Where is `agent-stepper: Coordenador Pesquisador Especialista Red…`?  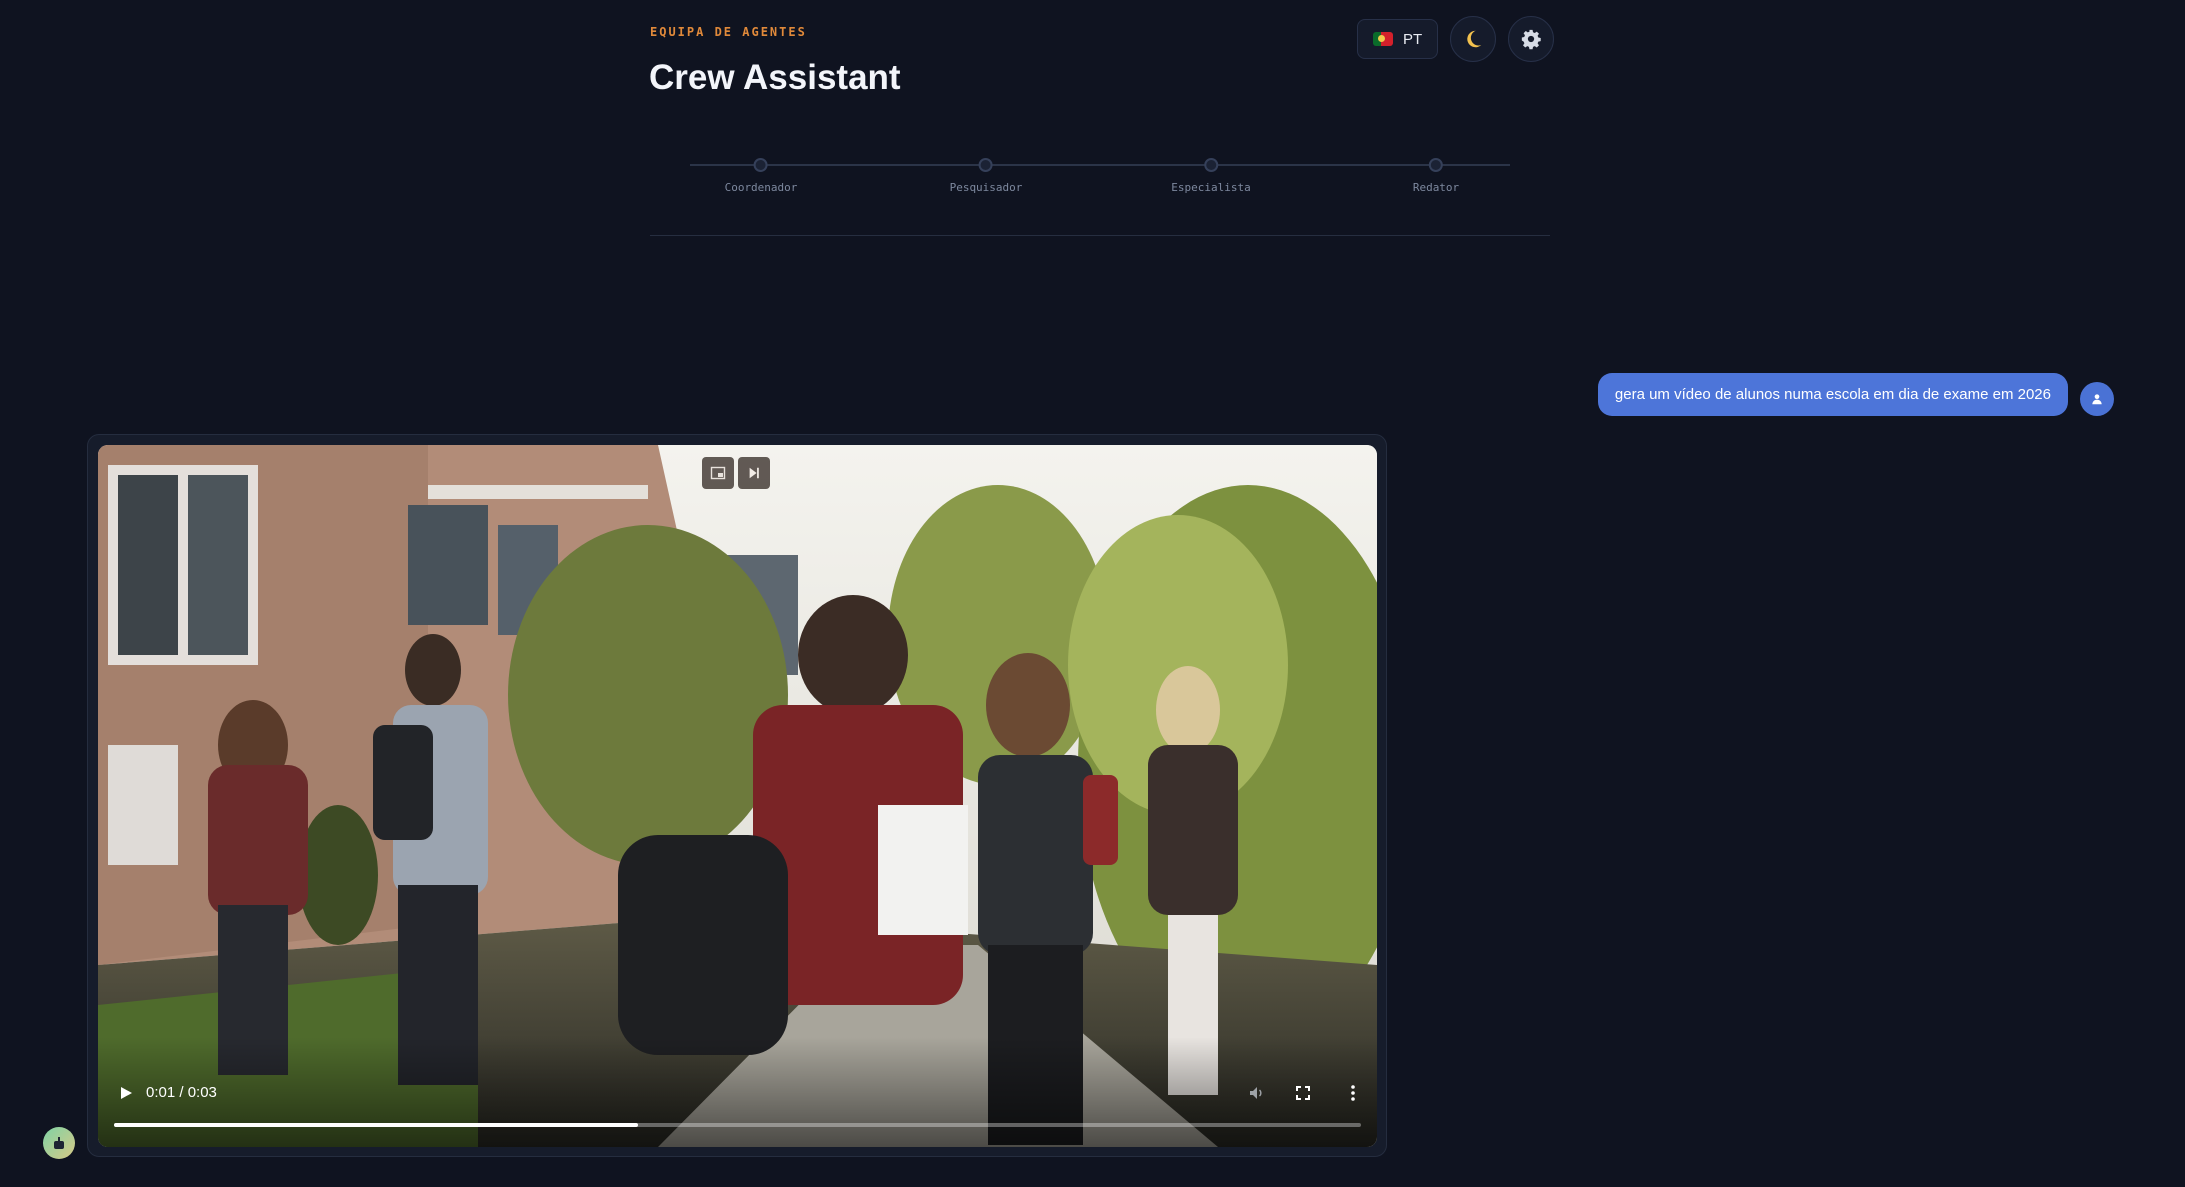 agent-stepper: Coordenador Pesquisador Especialista Red… is located at coordinates (1100, 178).